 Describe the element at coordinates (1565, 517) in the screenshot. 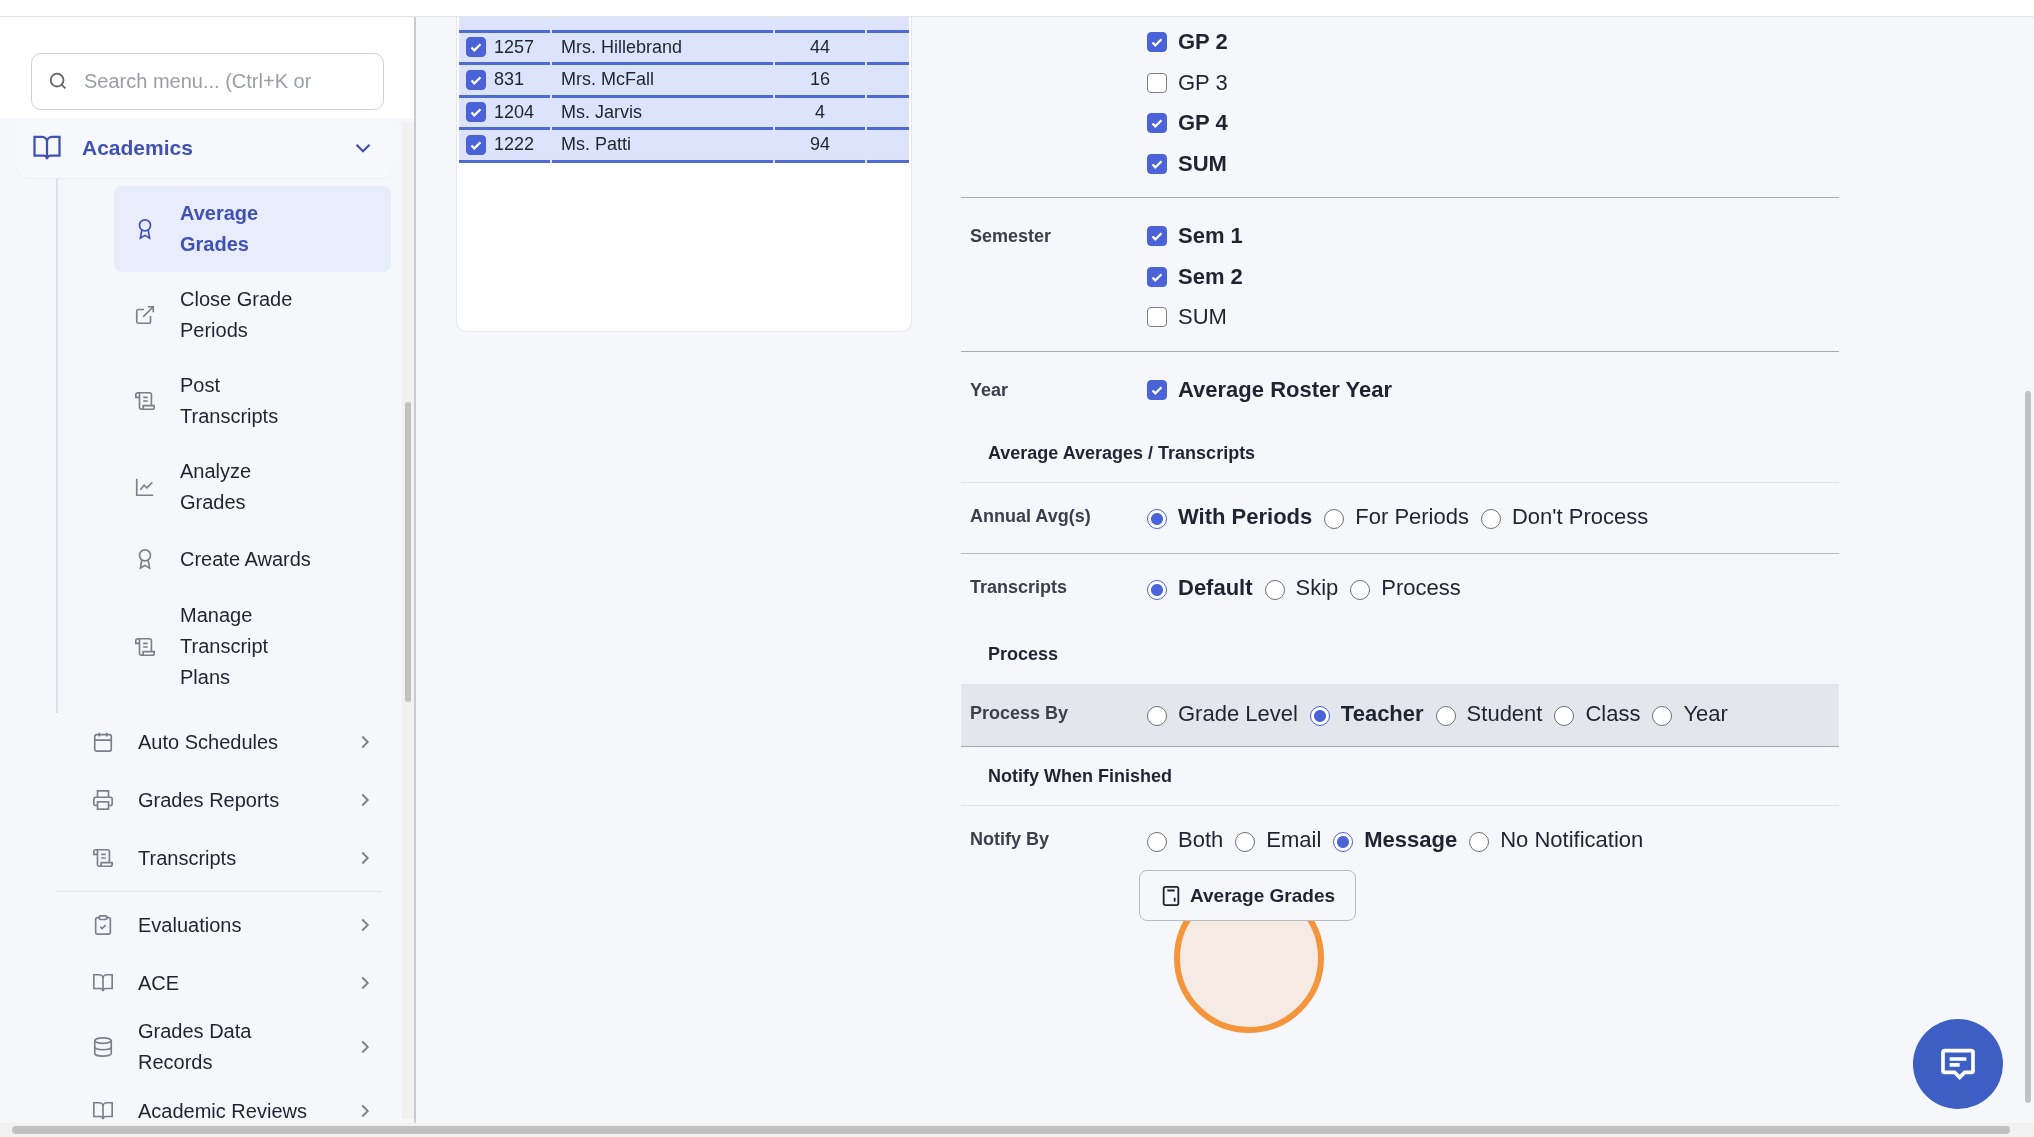

I see `radio-option: Don't Process` at that location.